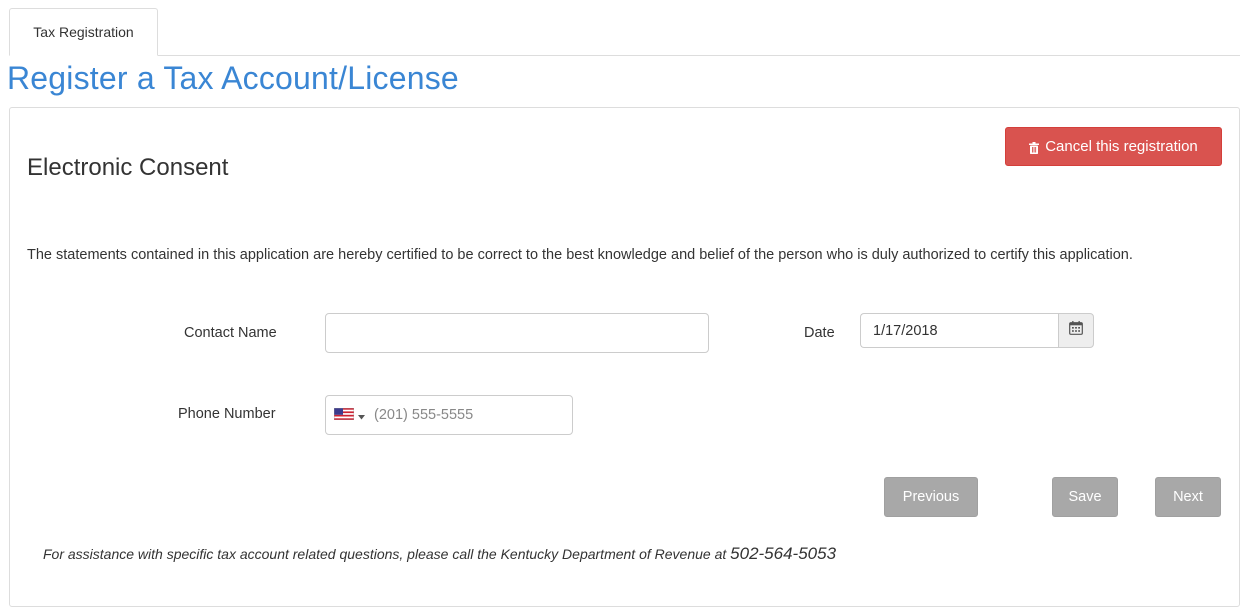 The width and height of the screenshot is (1240, 607). I want to click on calendar-icon, so click(1076, 330).